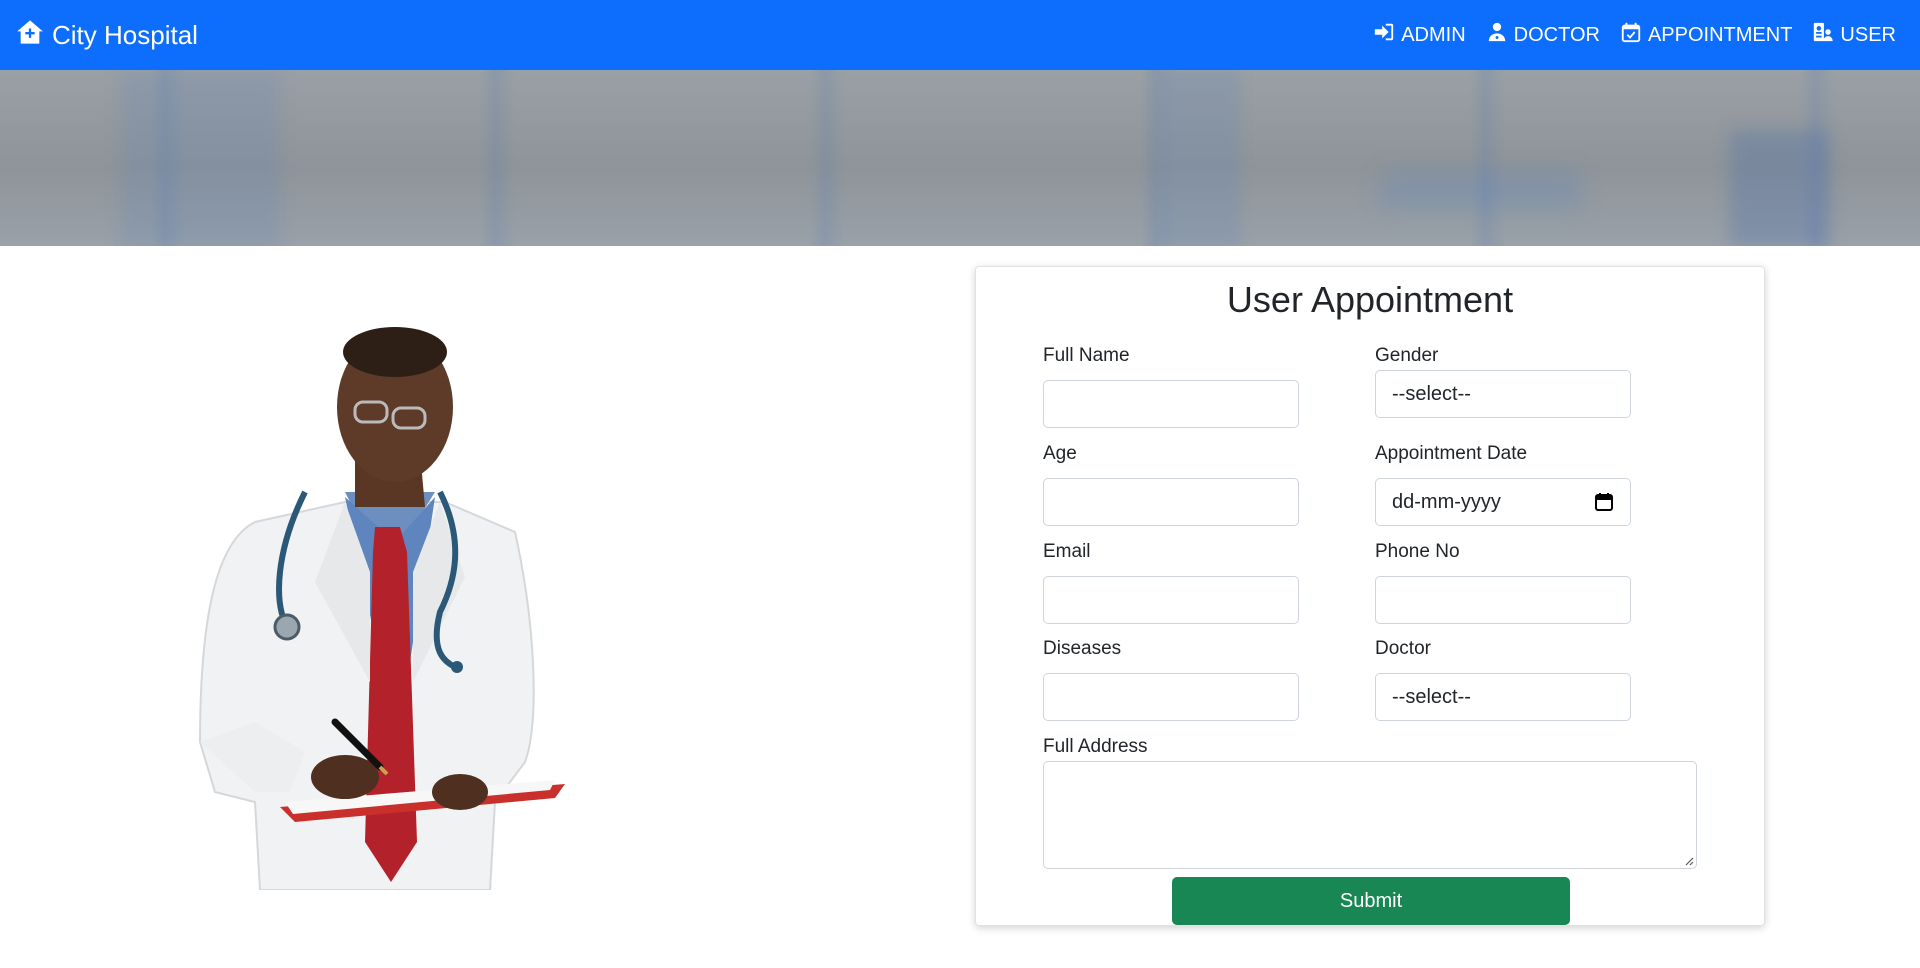 The height and width of the screenshot is (968, 1920). I want to click on gender-select-value: --select--, so click(1431, 393).